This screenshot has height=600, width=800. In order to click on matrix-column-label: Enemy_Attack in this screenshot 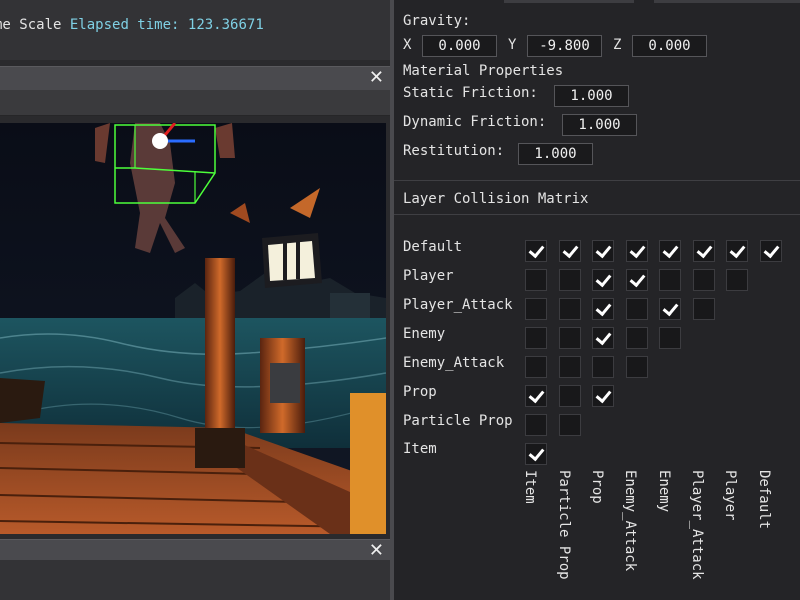, I will do `click(633, 535)`.